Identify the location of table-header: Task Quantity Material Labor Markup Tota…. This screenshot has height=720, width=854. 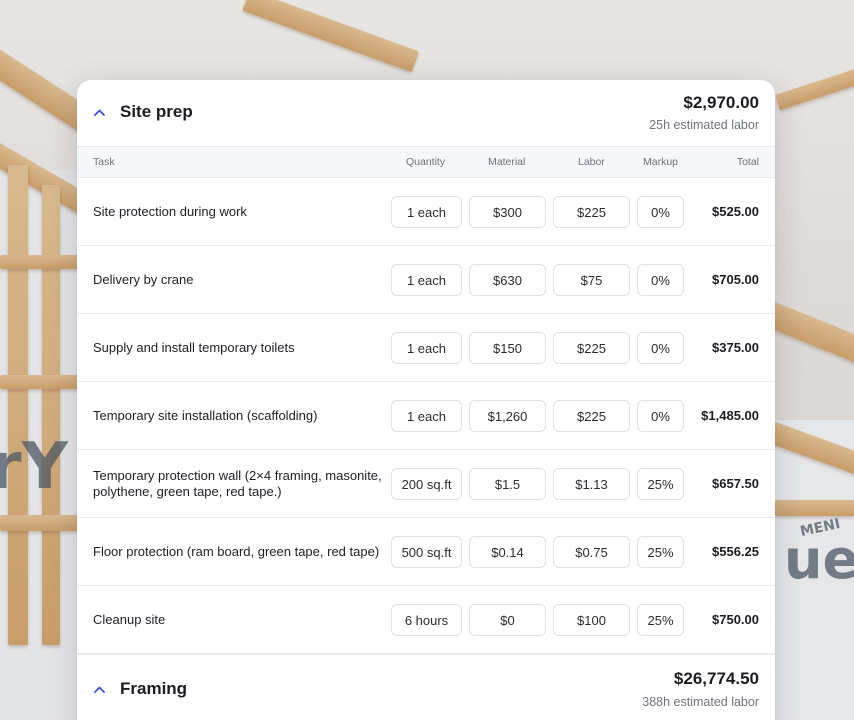
(426, 162).